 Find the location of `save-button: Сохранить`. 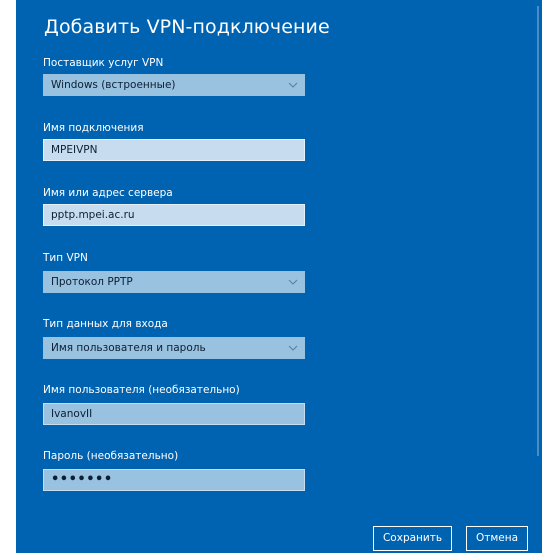

save-button: Сохранить is located at coordinates (412, 538).